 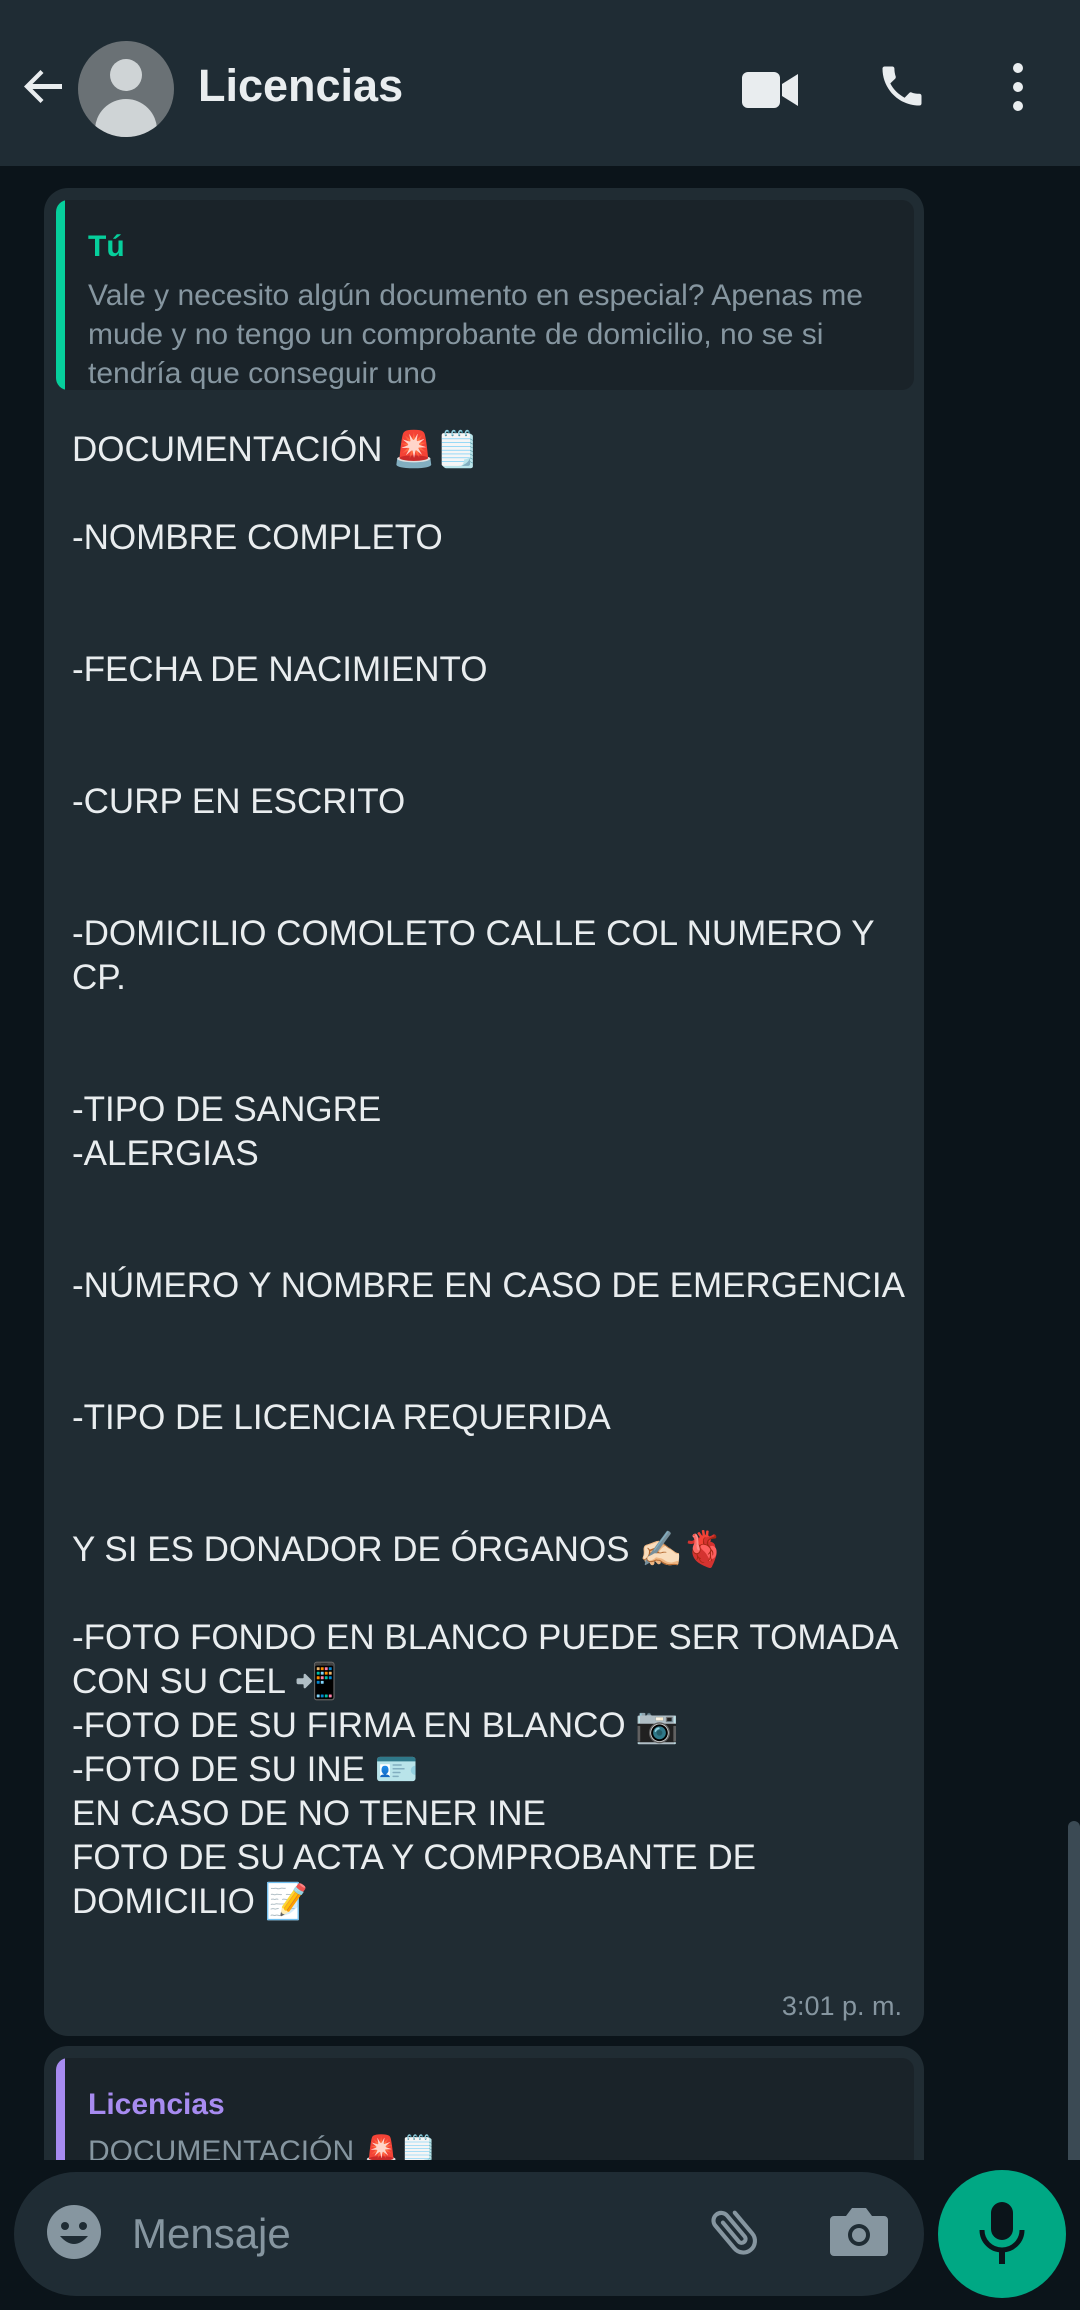 I want to click on camera-icon, so click(x=859, y=2231).